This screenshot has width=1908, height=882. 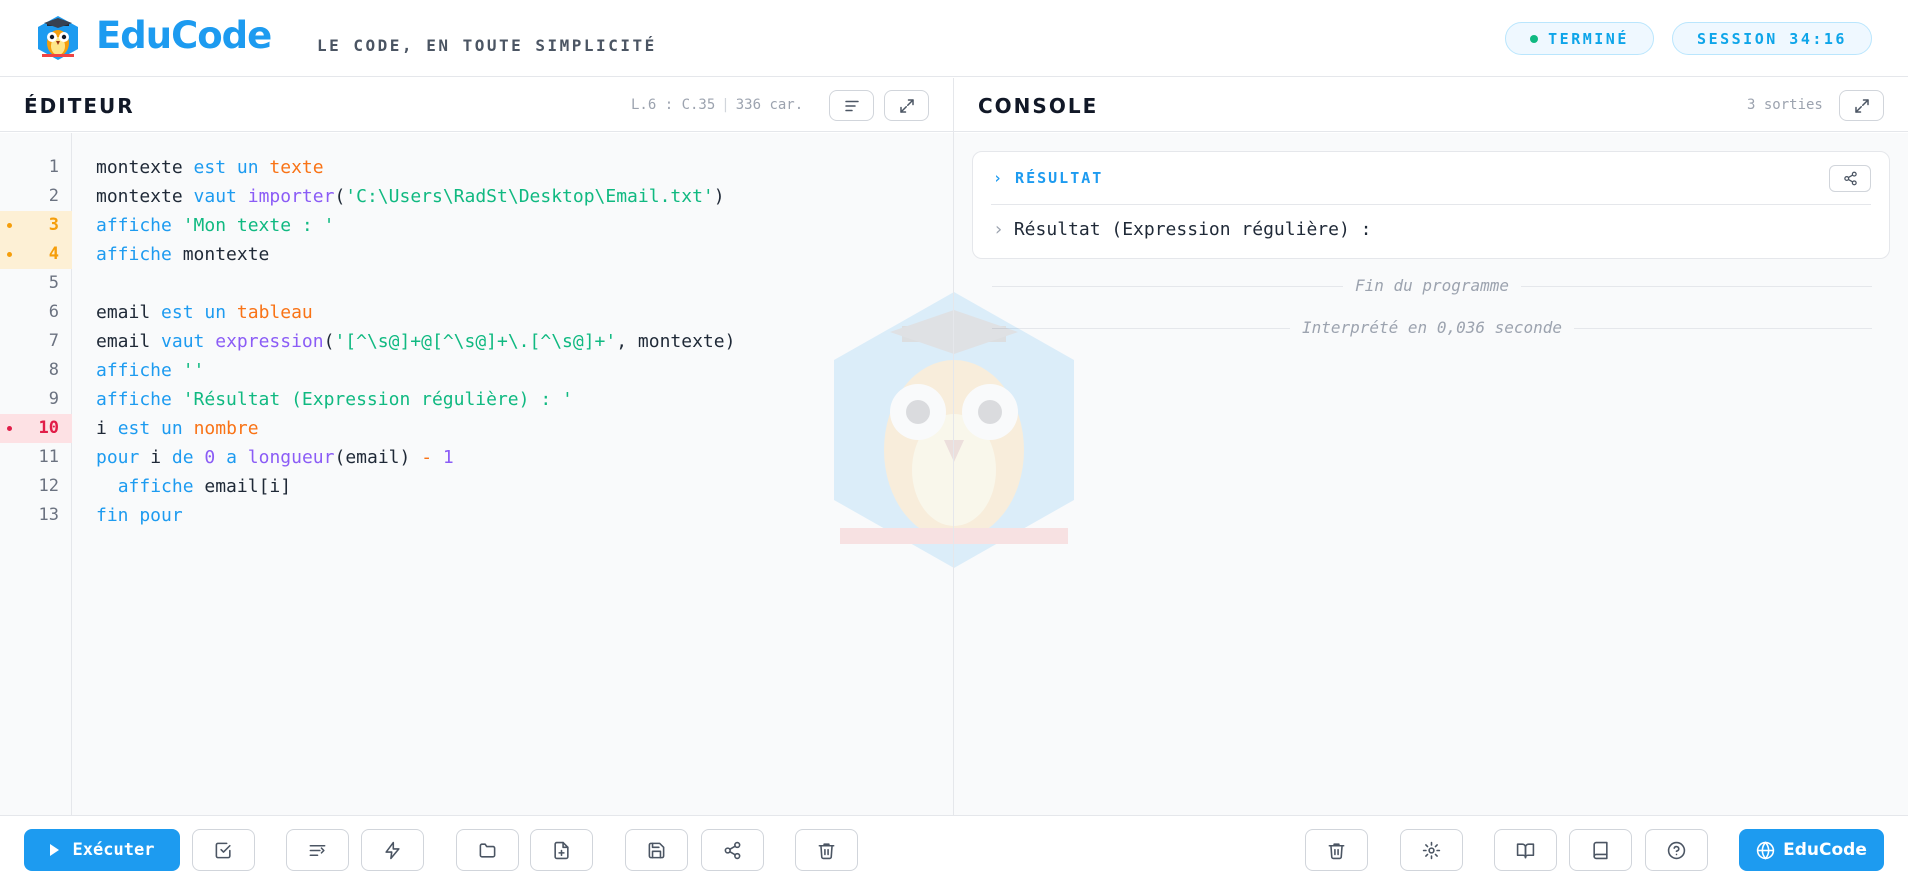 I want to click on line-number: 5, so click(x=36, y=283).